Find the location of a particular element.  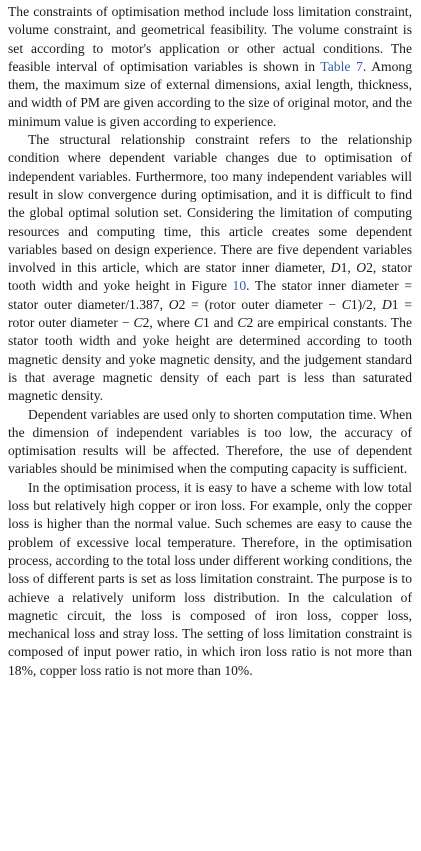

text-run: 1)/2, is located at coordinates (366, 304).